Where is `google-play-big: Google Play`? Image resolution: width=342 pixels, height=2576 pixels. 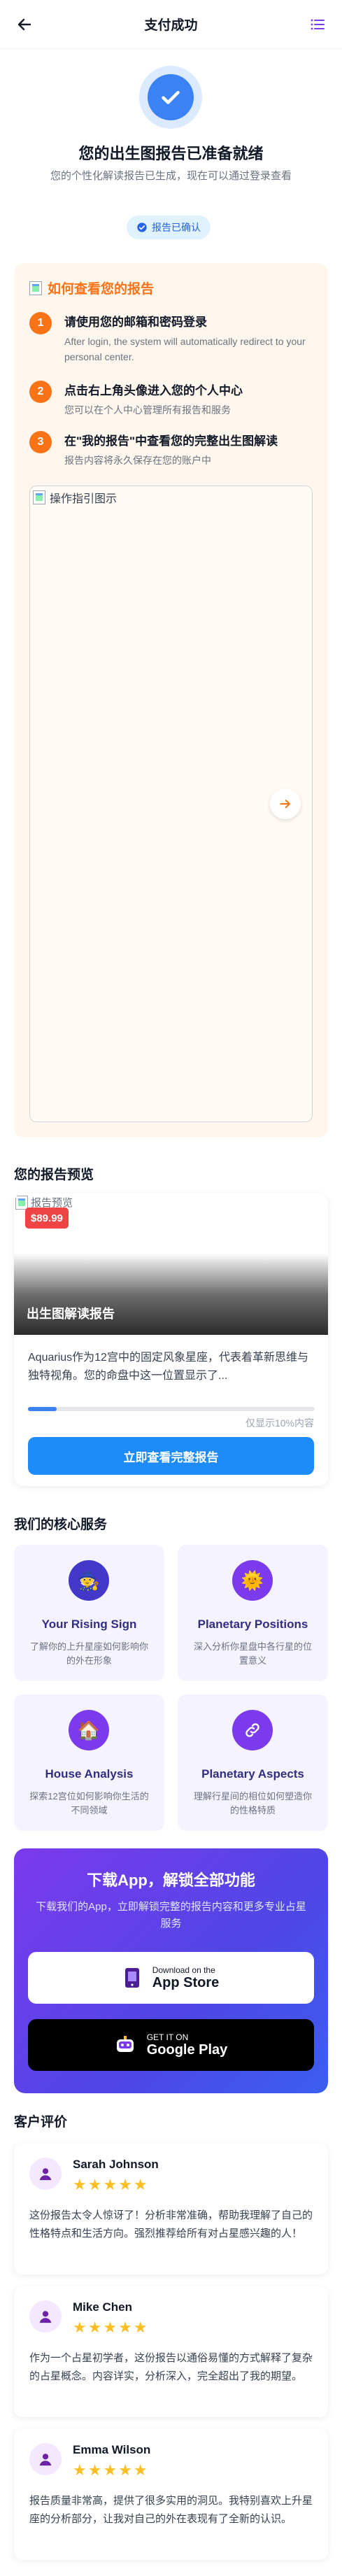
google-play-big: Google Play is located at coordinates (187, 2049).